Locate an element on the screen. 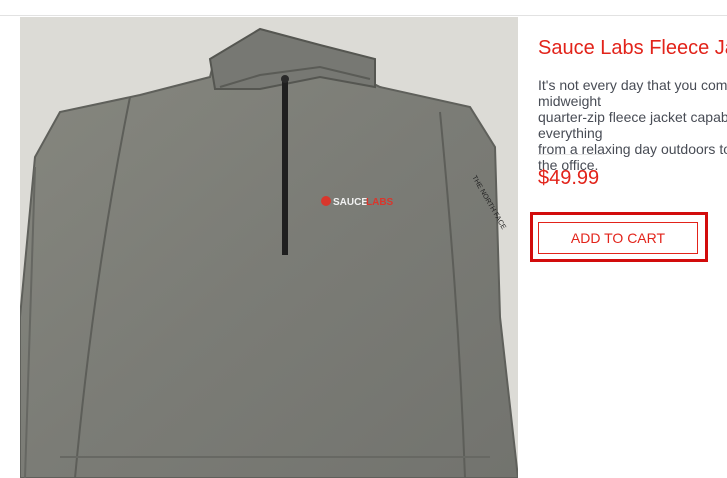 This screenshot has width=727, height=478. jacket-logo-left: SAUCE is located at coordinates (350, 202).